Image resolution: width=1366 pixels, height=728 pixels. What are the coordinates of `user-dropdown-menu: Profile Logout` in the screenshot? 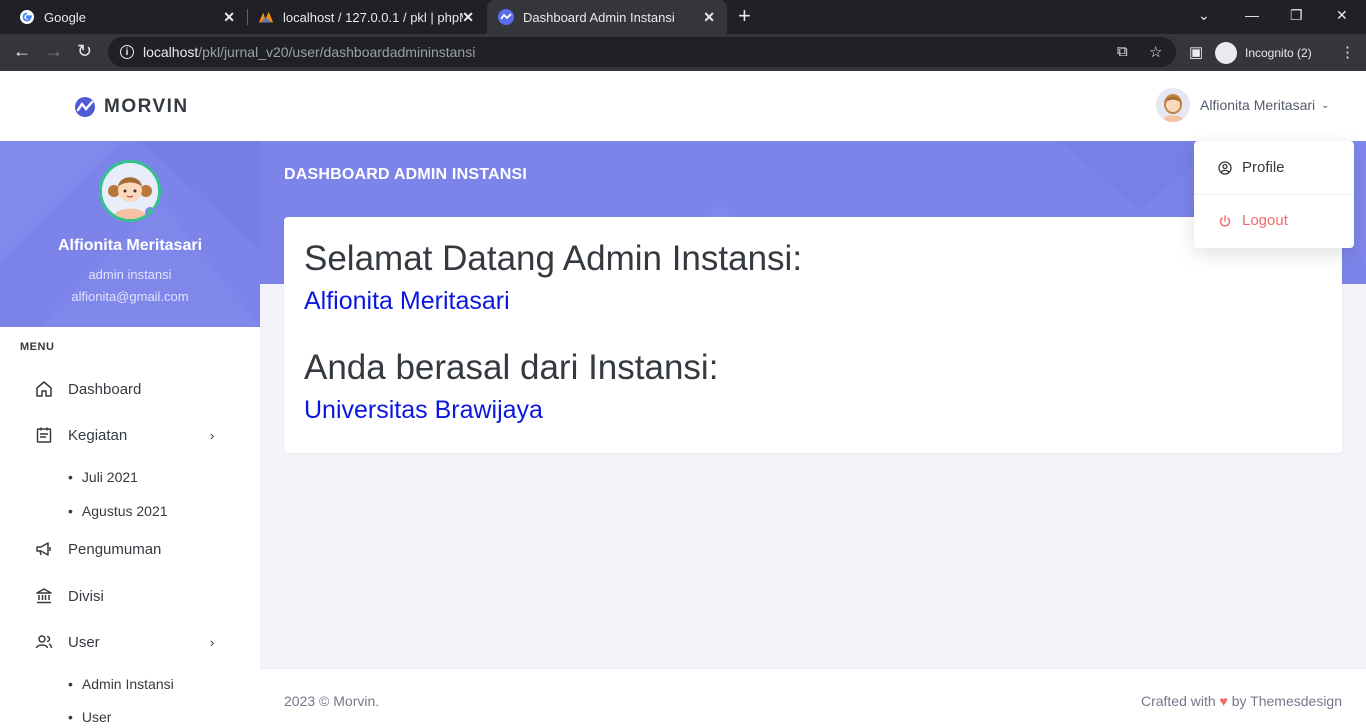 It's located at (1274, 194).